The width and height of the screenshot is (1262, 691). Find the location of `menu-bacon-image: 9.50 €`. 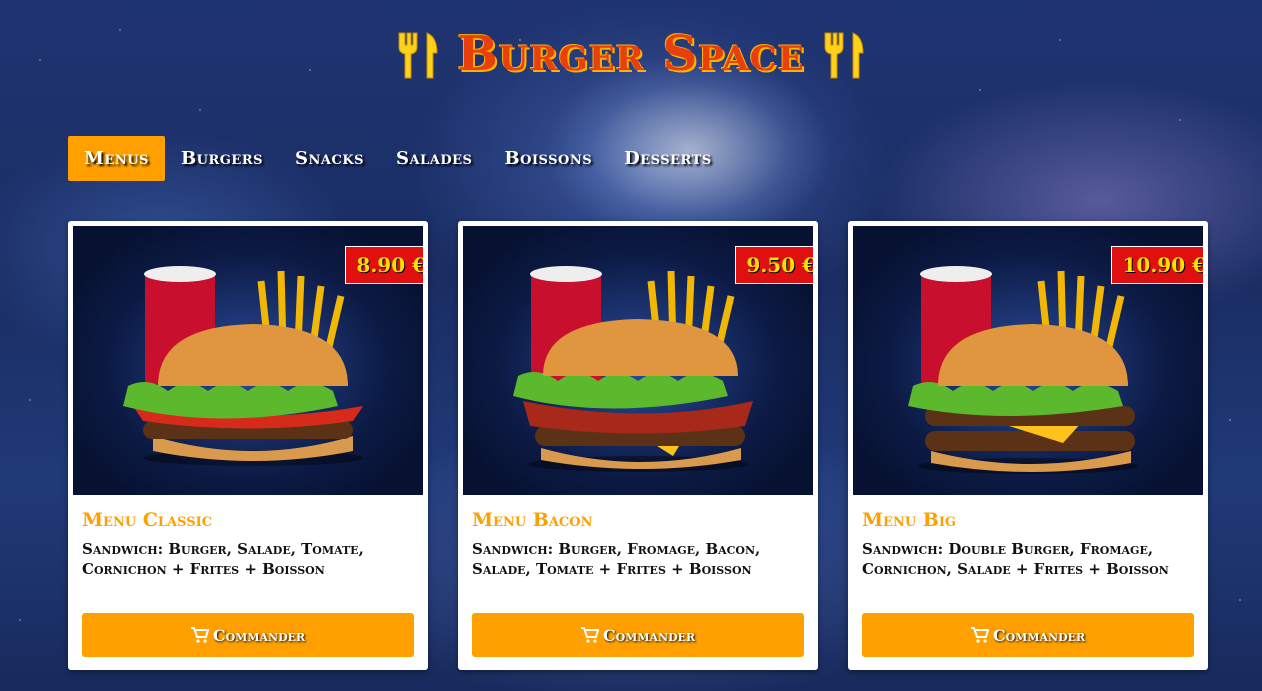

menu-bacon-image: 9.50 € is located at coordinates (638, 360).